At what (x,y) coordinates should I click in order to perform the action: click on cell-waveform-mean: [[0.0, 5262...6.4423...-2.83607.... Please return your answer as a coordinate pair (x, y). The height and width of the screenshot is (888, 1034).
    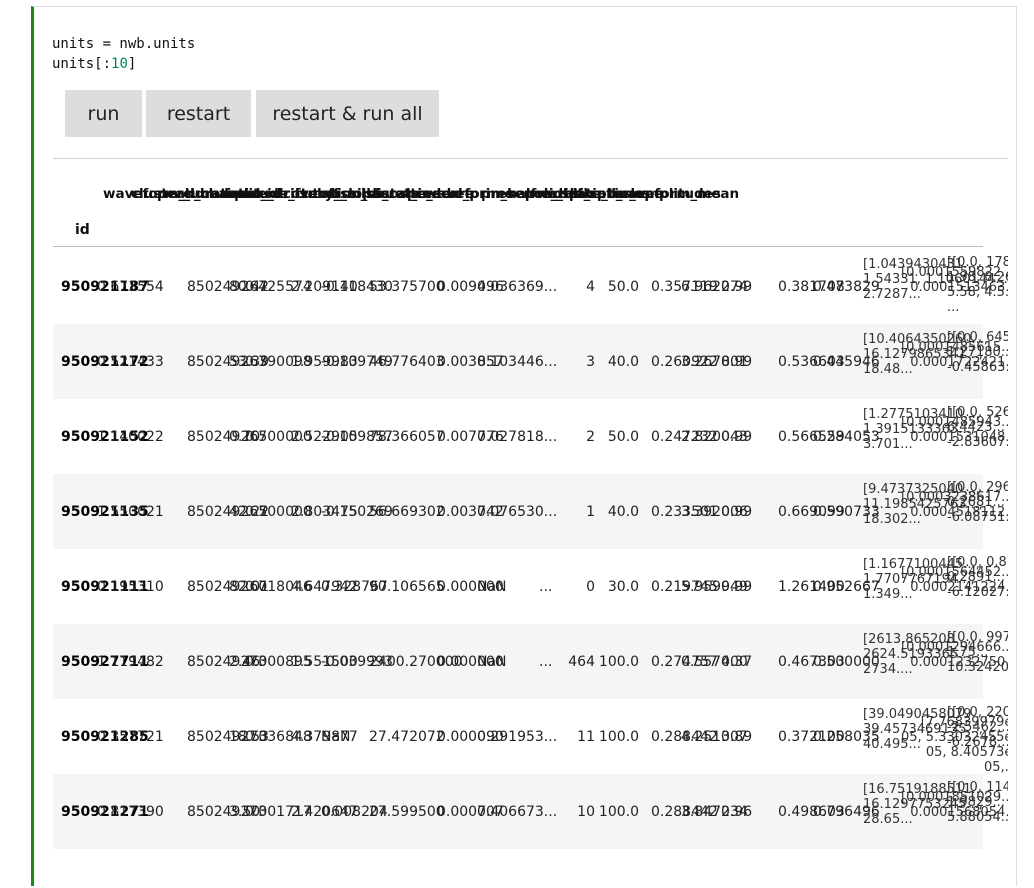
    Looking at the image, I should click on (977, 427).